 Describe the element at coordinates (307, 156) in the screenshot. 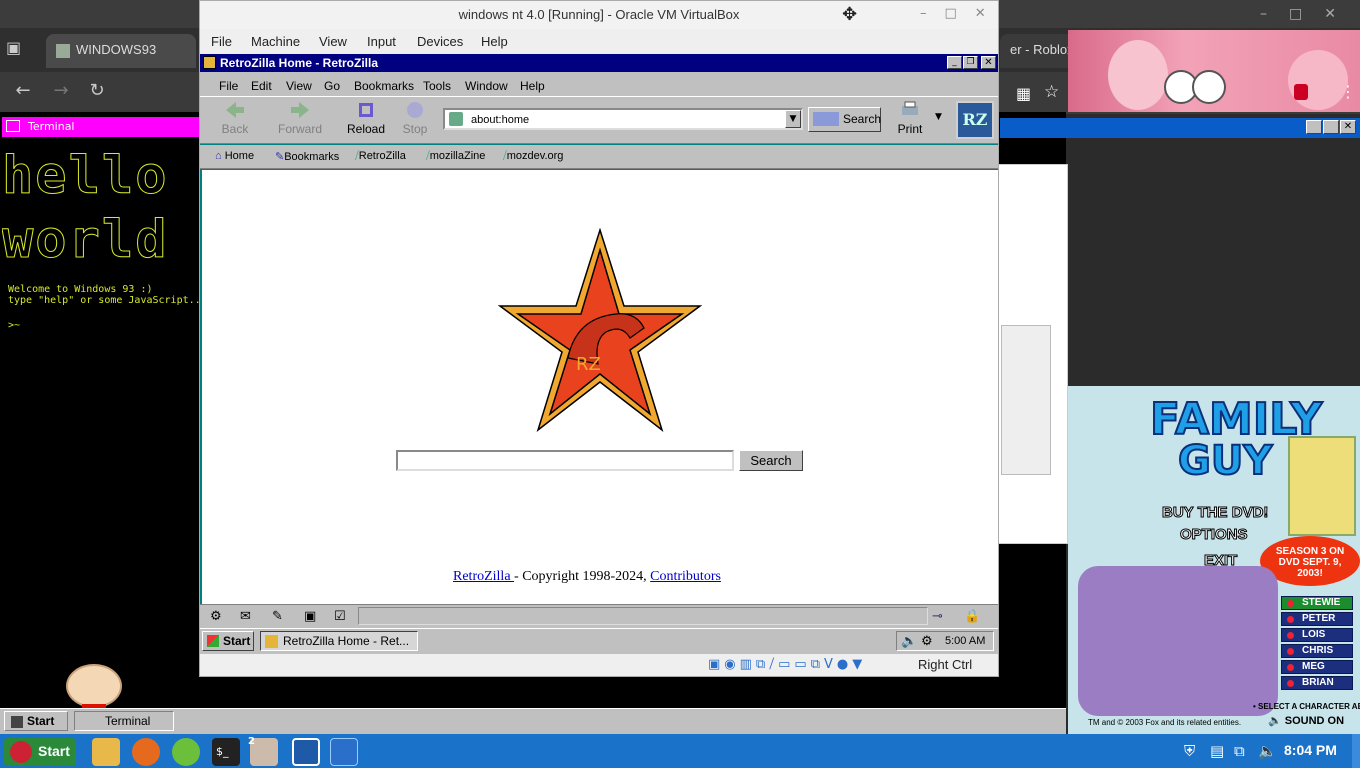

I see `bookmark-bookmarks: ✎Bookmarks` at that location.